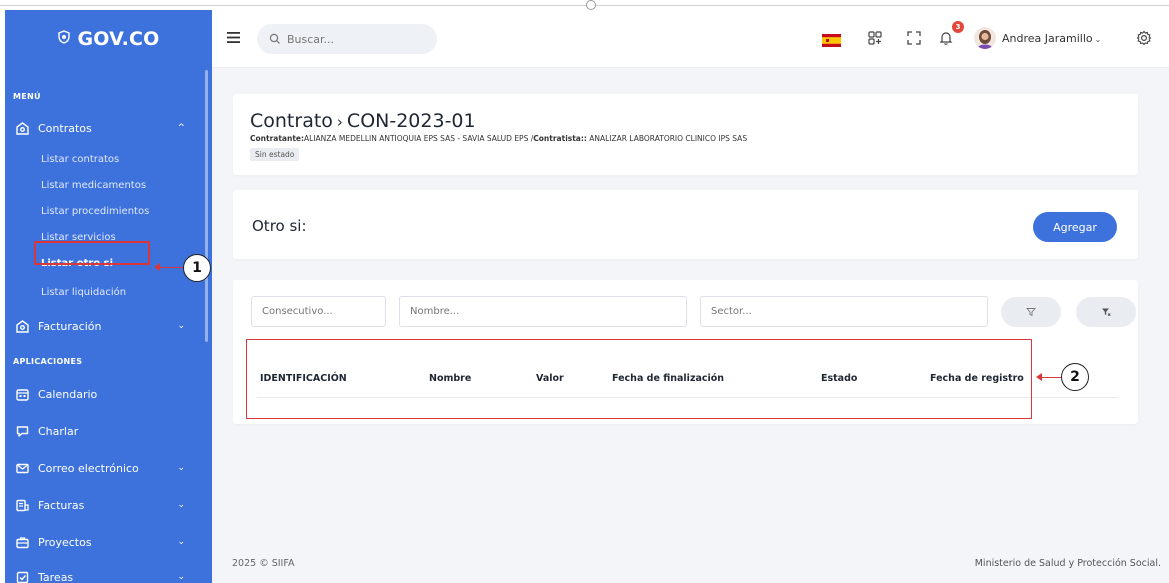 Image resolution: width=1169 pixels, height=583 pixels. What do you see at coordinates (1075, 227) in the screenshot?
I see `add-button: Agregar` at bounding box center [1075, 227].